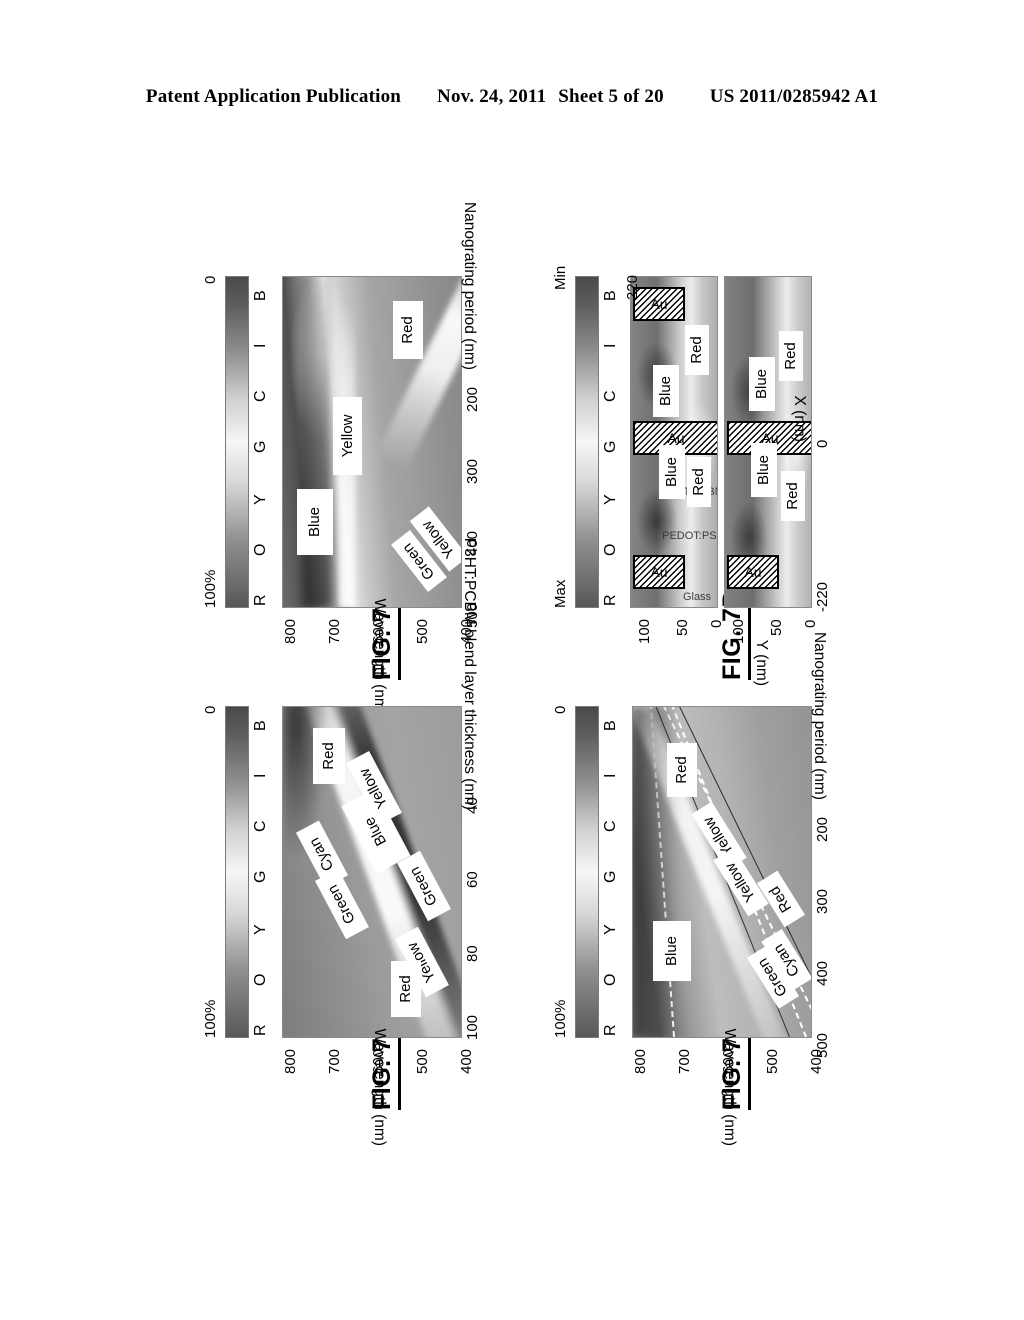 This screenshot has width=1024, height=1320. Describe the element at coordinates (587, 442) in the screenshot. I see `fig7d-colorbar` at that location.